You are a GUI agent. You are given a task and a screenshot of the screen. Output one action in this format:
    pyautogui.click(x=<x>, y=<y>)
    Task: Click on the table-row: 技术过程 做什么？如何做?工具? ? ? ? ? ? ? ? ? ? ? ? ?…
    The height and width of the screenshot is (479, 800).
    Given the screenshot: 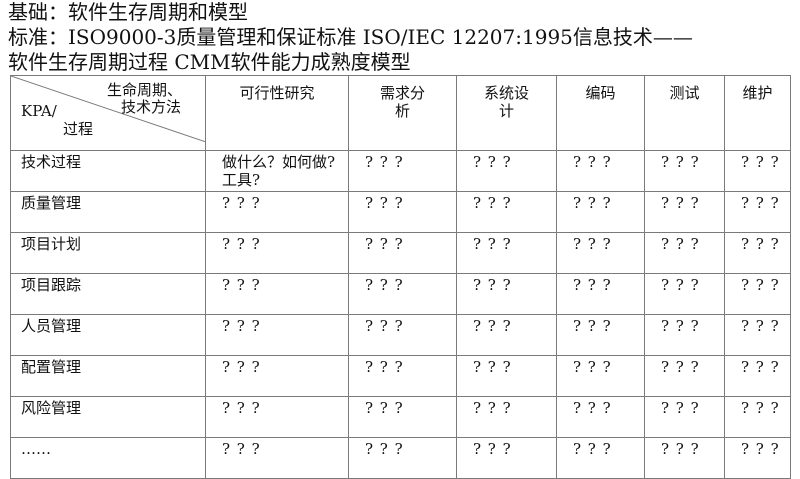 What is the action you would take?
    pyautogui.click(x=400, y=171)
    